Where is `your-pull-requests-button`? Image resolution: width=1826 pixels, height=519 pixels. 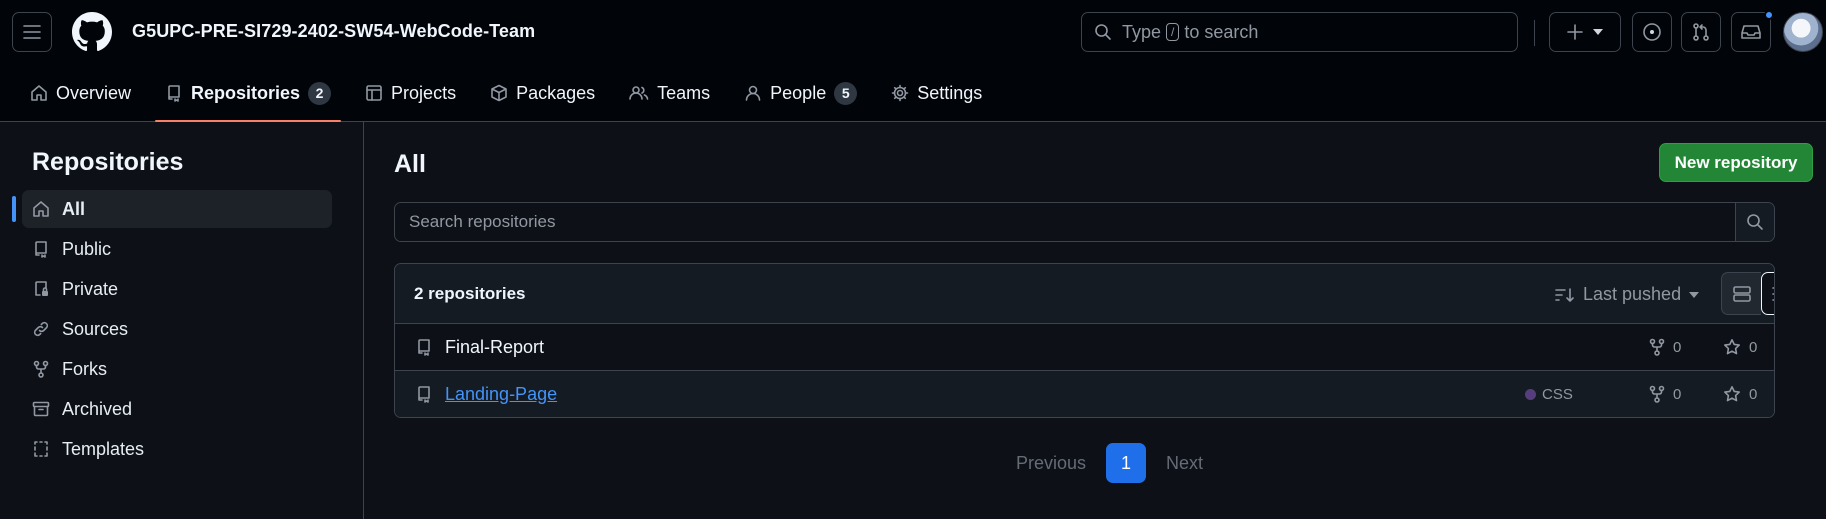 your-pull-requests-button is located at coordinates (1701, 32).